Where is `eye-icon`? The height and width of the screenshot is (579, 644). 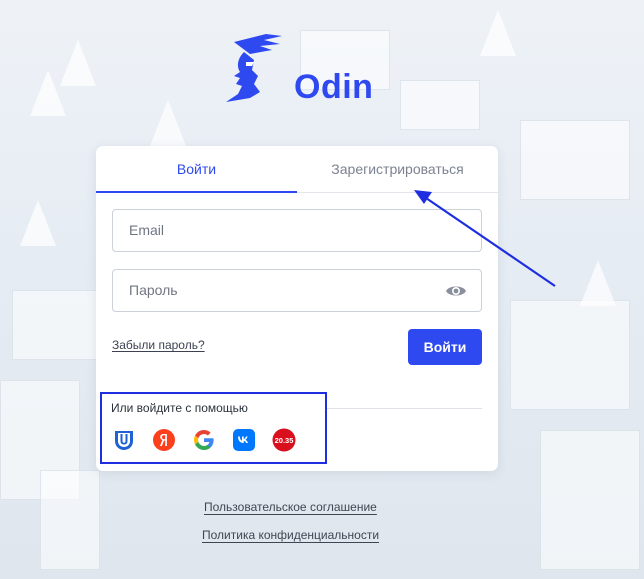 eye-icon is located at coordinates (456, 291).